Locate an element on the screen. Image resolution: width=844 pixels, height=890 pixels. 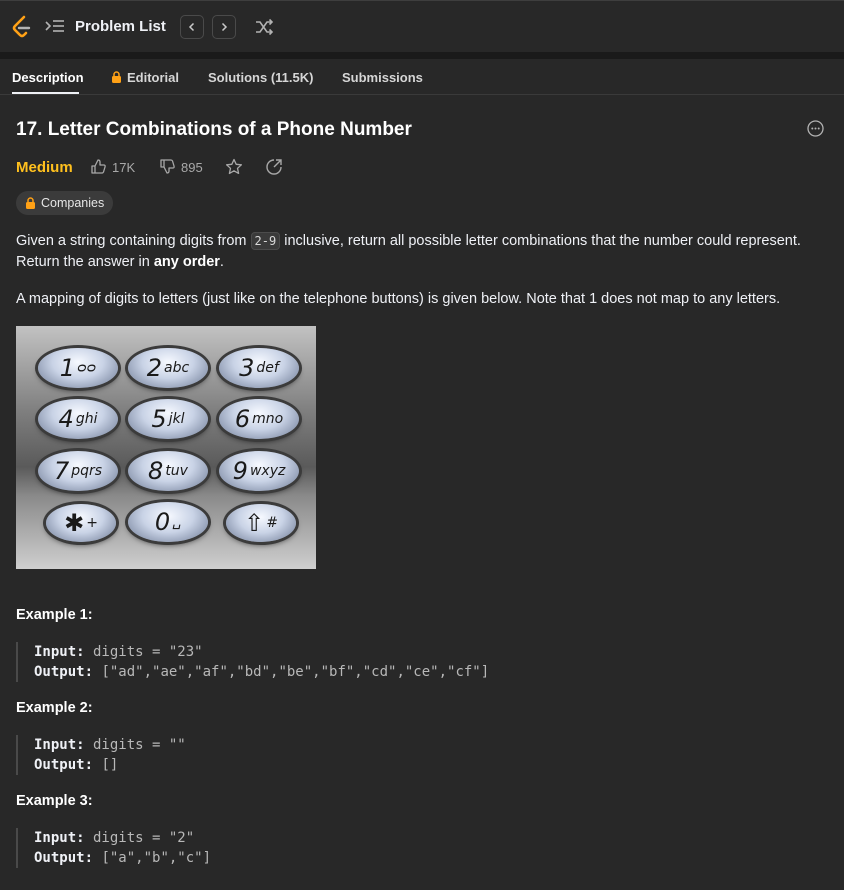
problem-list-link: Problem List is located at coordinates (120, 26).